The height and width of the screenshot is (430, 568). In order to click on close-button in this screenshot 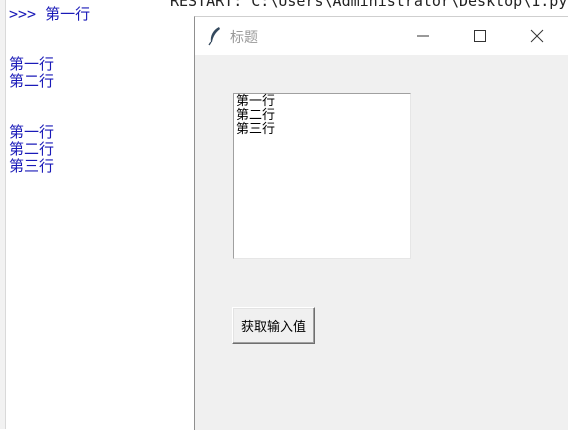, I will do `click(537, 36)`.